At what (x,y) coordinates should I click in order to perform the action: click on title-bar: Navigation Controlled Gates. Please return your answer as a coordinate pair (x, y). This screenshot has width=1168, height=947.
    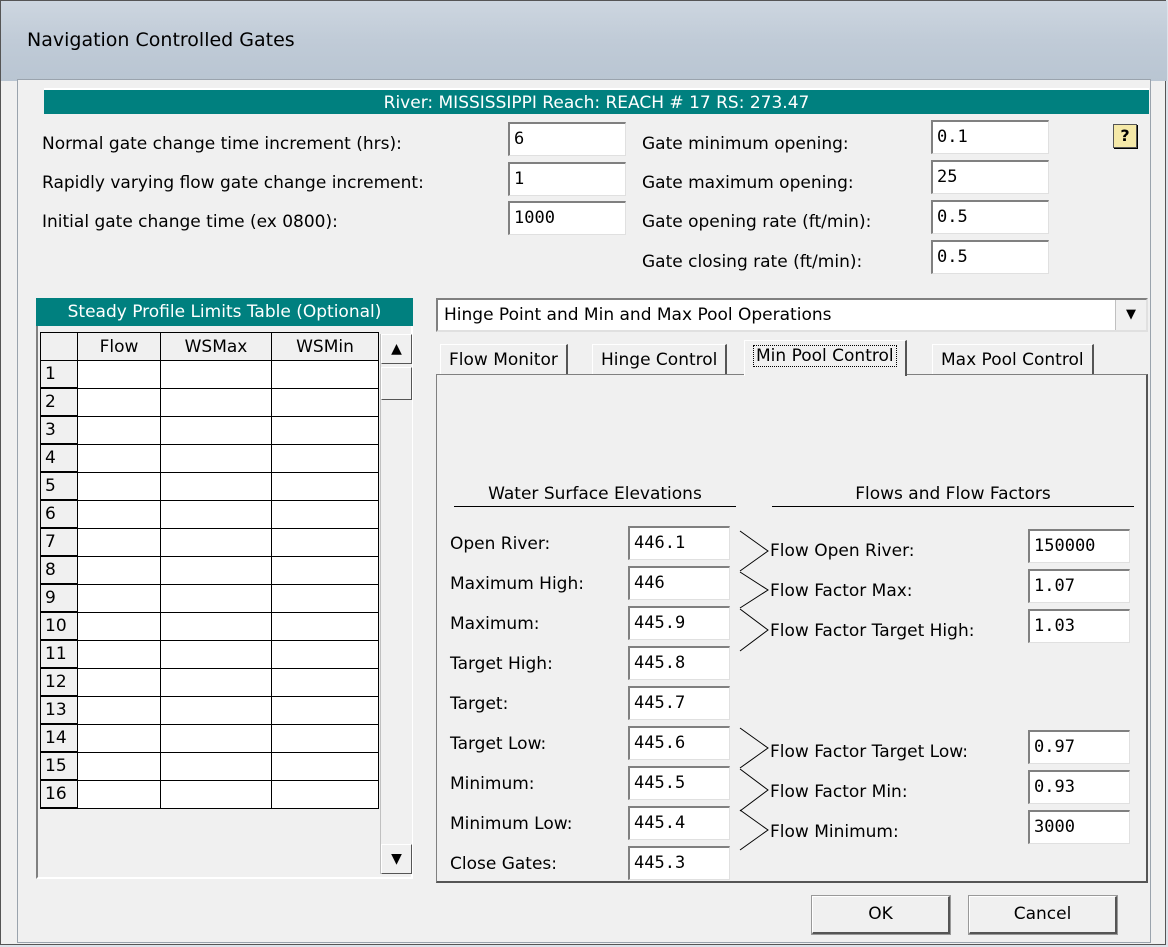
    Looking at the image, I should click on (584, 41).